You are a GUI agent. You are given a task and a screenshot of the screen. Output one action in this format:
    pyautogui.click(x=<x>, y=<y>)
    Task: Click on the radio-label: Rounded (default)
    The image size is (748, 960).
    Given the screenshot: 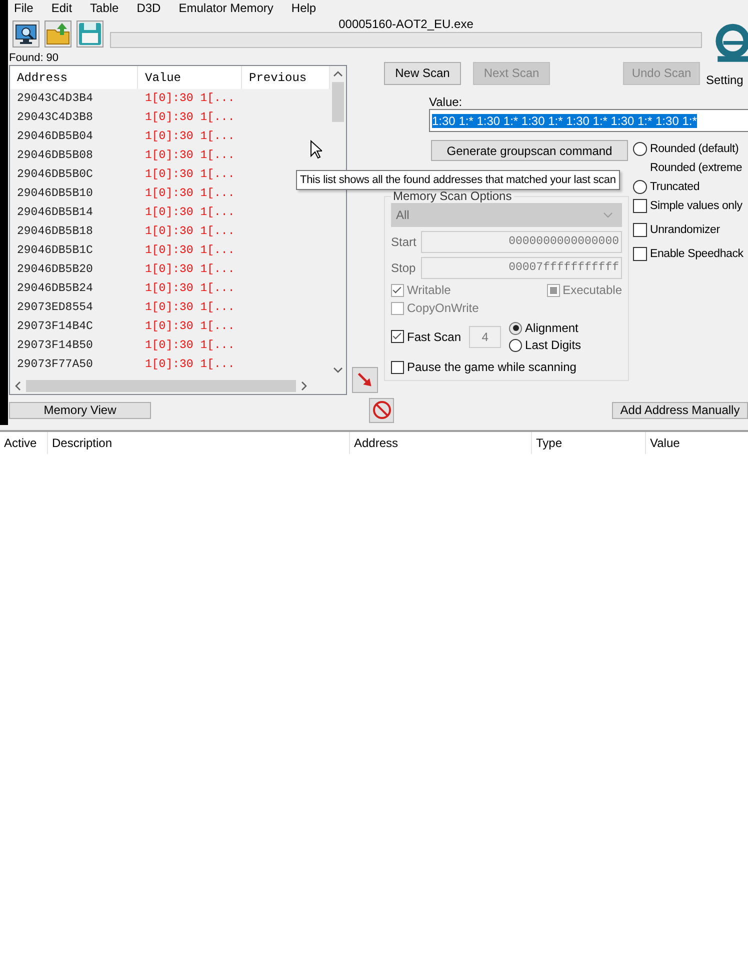 What is the action you would take?
    pyautogui.click(x=694, y=149)
    